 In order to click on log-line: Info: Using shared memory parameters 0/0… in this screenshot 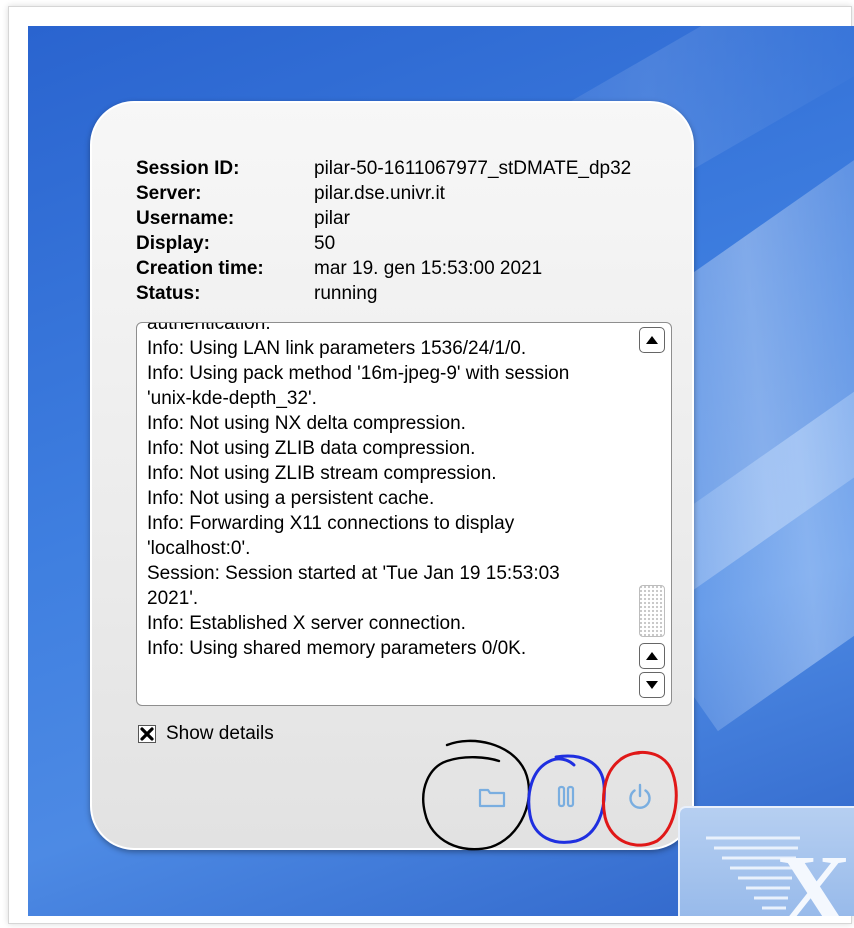, I will do `click(337, 648)`.